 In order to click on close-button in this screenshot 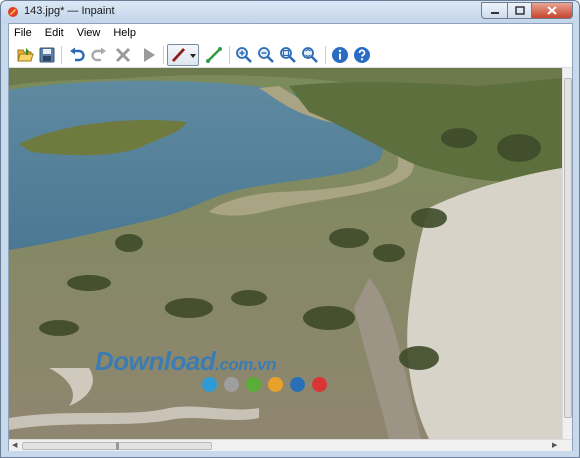, I will do `click(552, 10)`.